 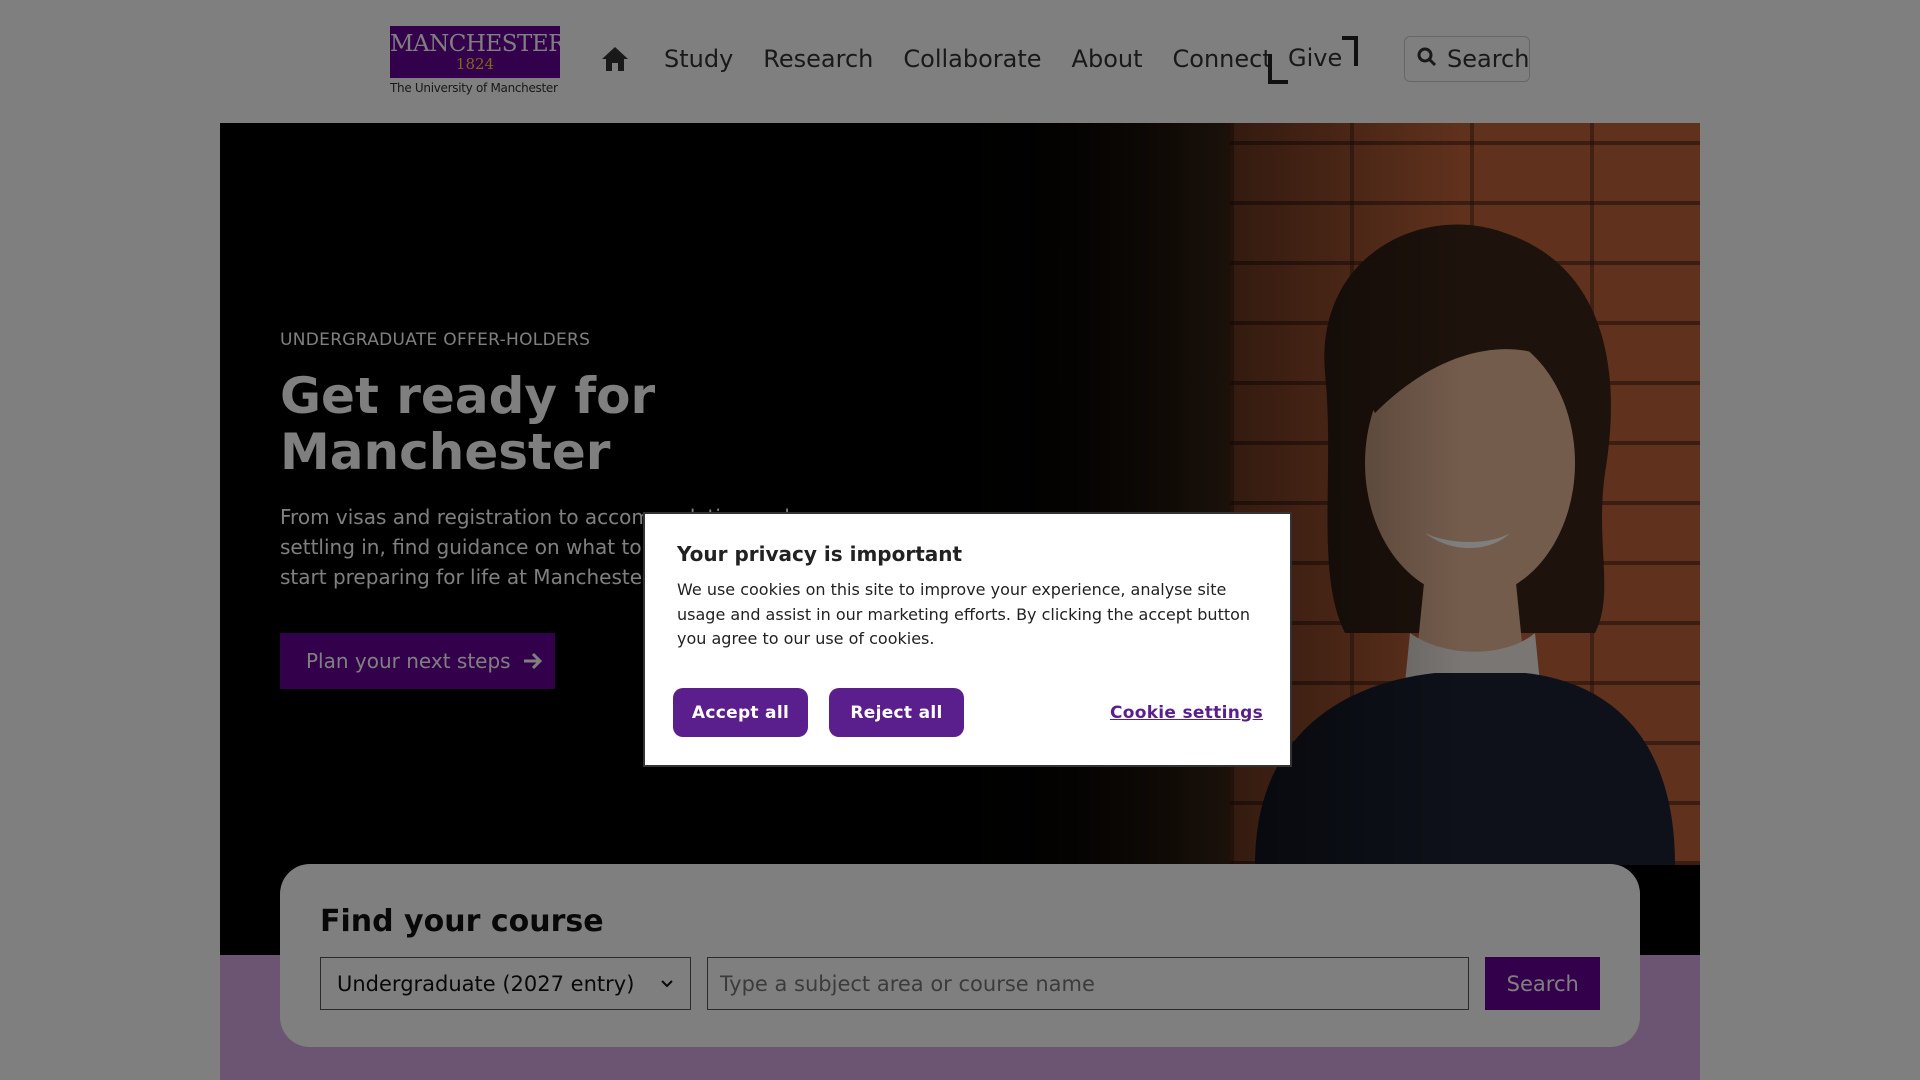 I want to click on cookie-dialog-actions: Accept all Reject all Cookie settings, so click(x=968, y=712).